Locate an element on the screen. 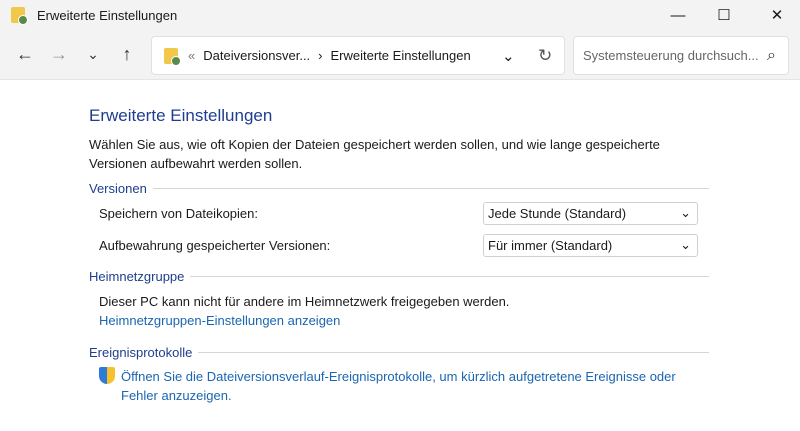 Image resolution: width=800 pixels, height=431 pixels. section-homegroup: Heimnetzgruppe is located at coordinates (399, 276).